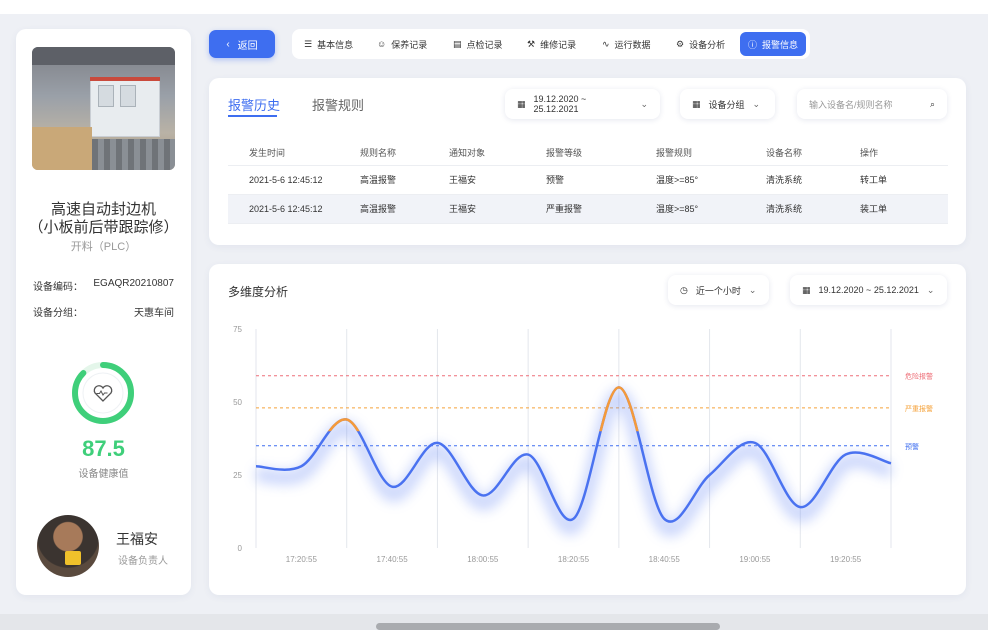 Image resolution: width=988 pixels, height=630 pixels. Describe the element at coordinates (237, 329) in the screenshot. I see `y-tick-label: 75` at that location.